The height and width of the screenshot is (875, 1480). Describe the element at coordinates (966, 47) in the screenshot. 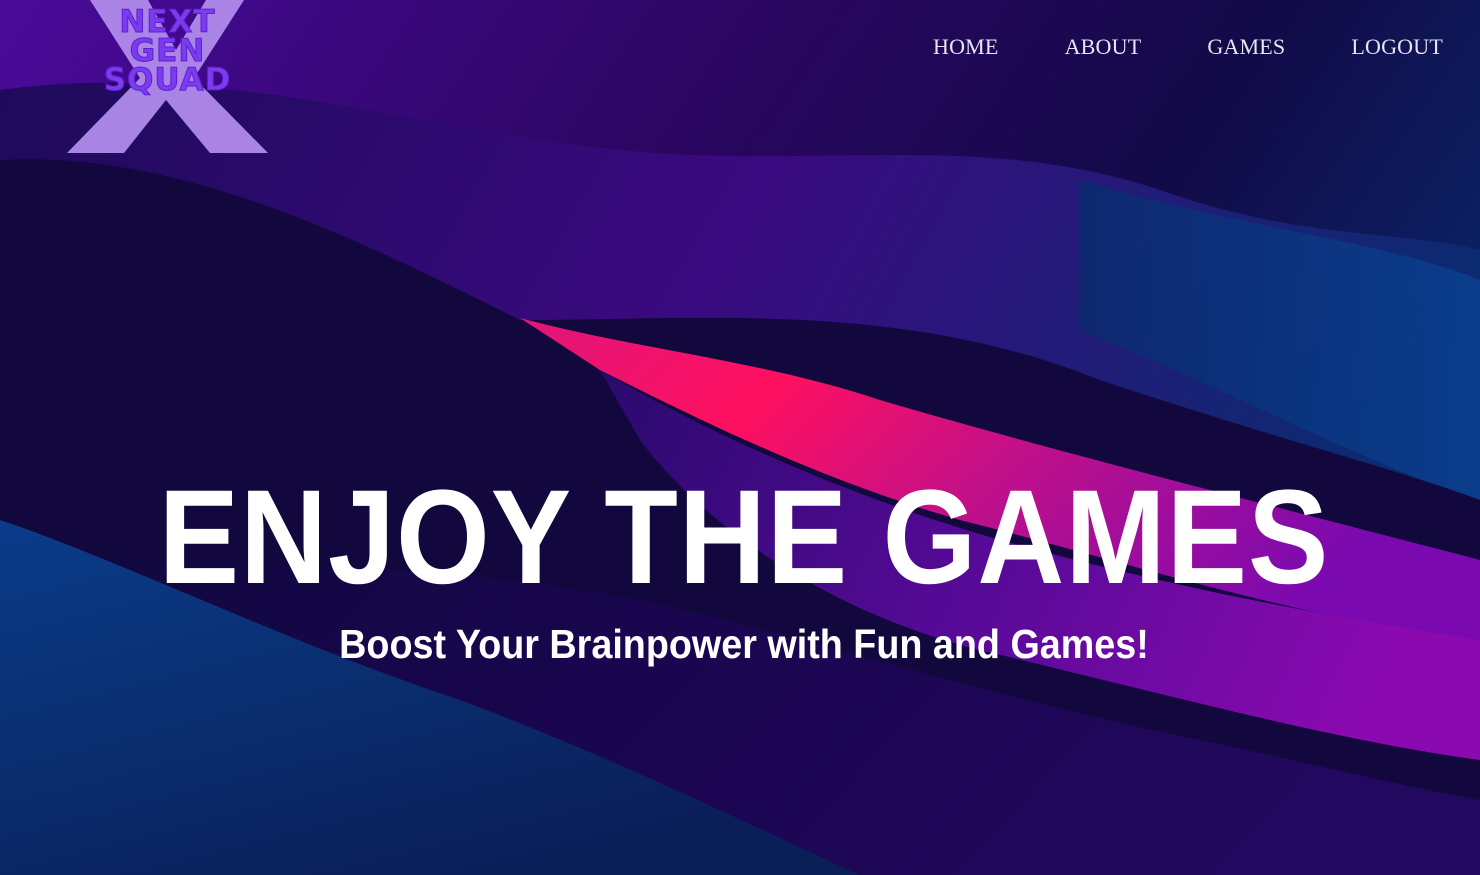

I see `nav-home-link: HOME` at that location.